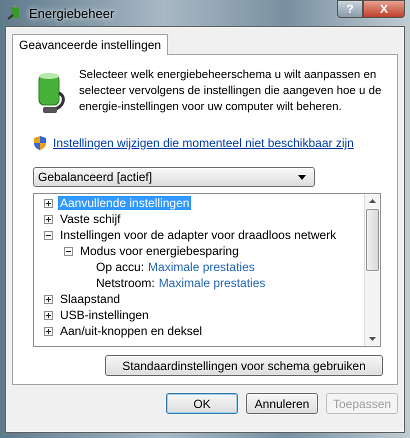 This screenshot has width=410, height=438. I want to click on tree-item: USB-instellingen, so click(104, 315).